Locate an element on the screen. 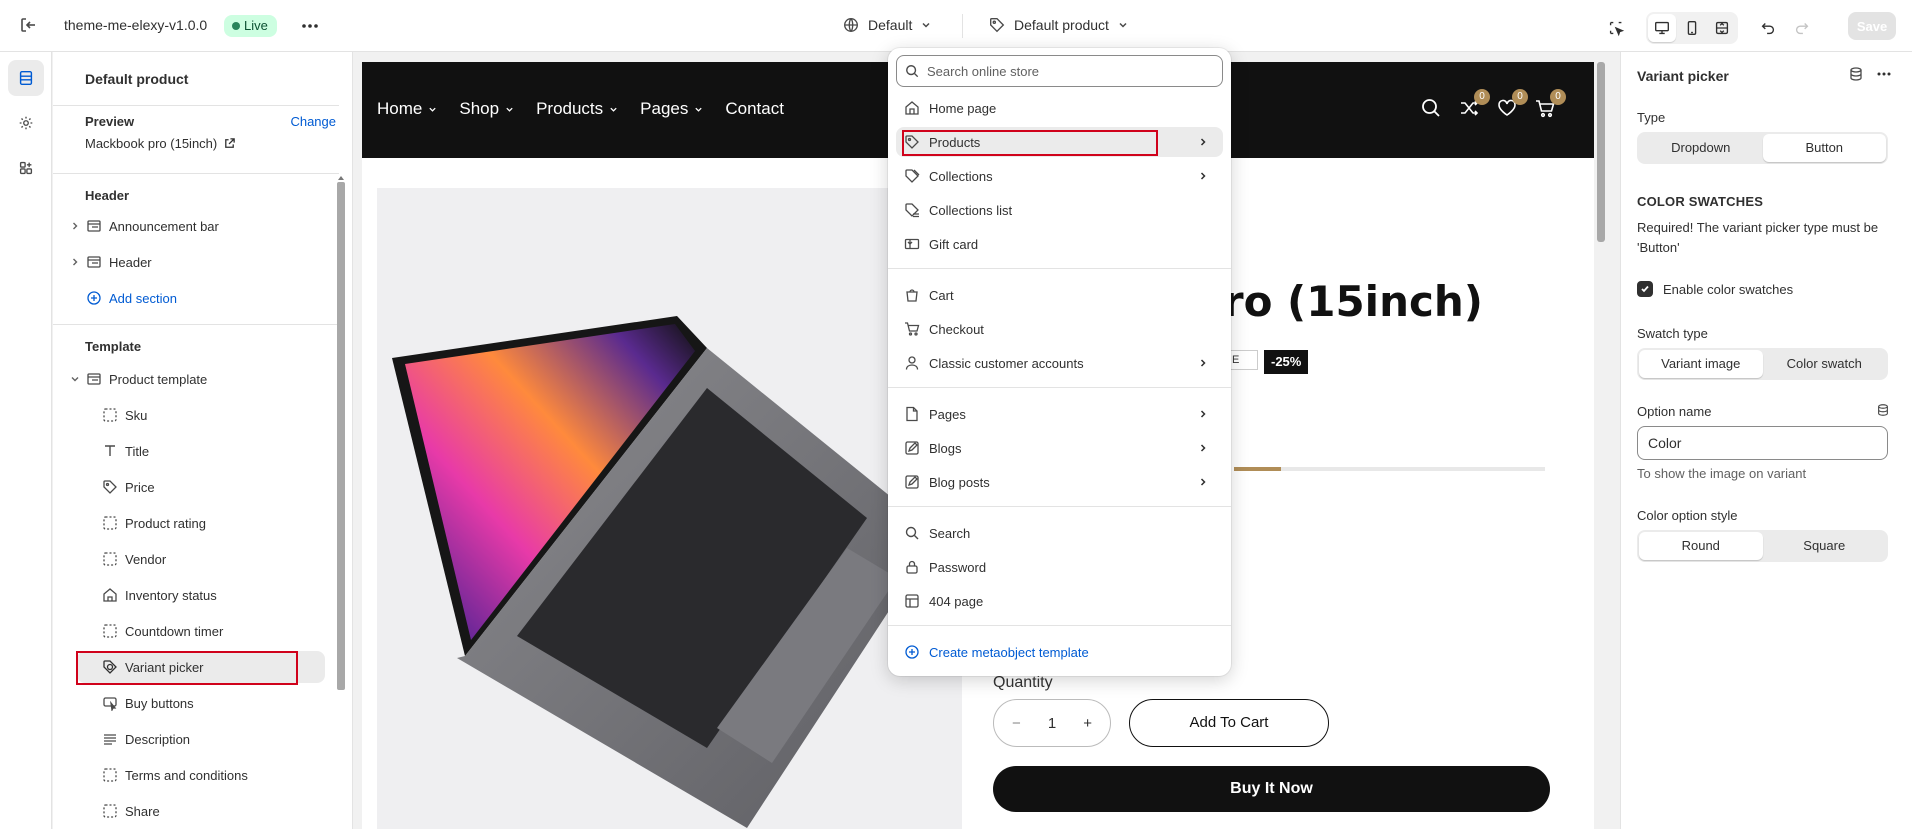 The height and width of the screenshot is (829, 1912). panel-actions is located at coordinates (1870, 74).